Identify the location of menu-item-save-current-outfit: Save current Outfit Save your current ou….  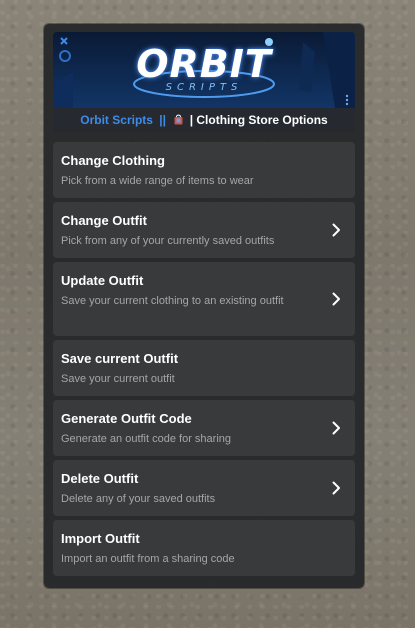
(204, 368).